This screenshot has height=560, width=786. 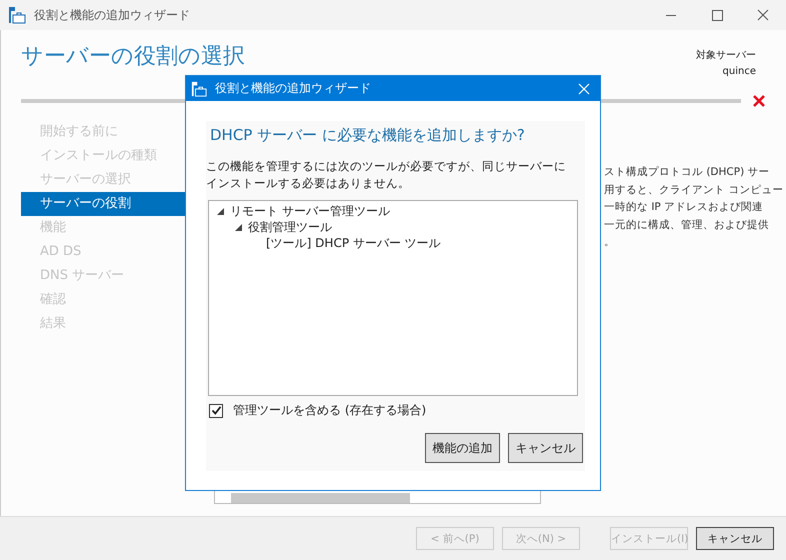 I want to click on checkbox-label: 管理ツールを含める (存在する場合), so click(x=329, y=410).